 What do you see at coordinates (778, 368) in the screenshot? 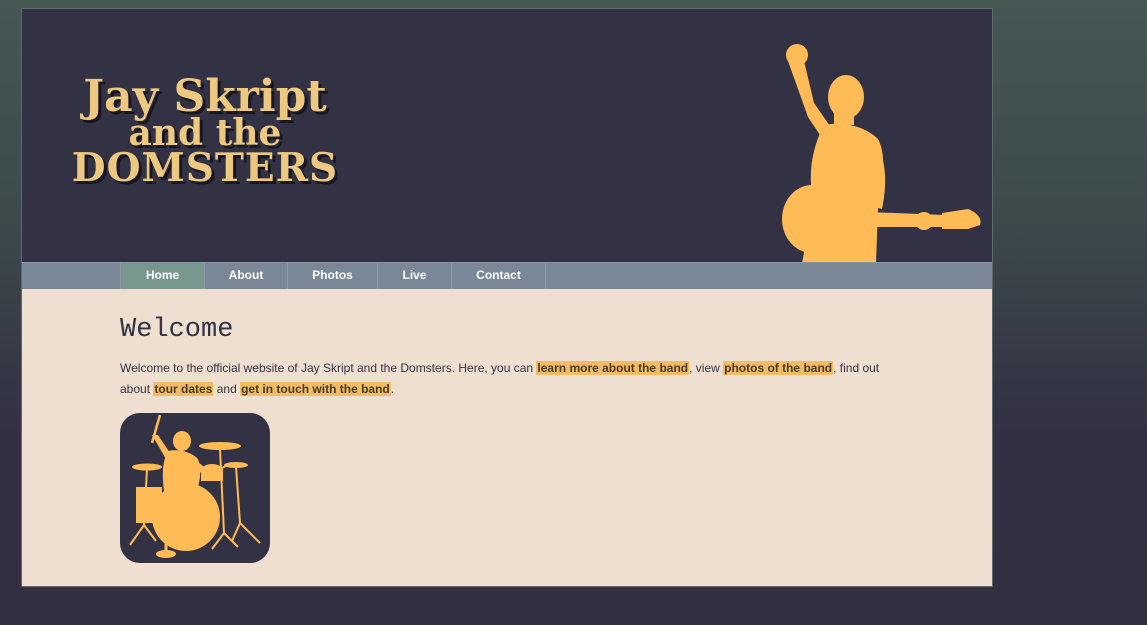
I see `photos-link: photos of the band` at bounding box center [778, 368].